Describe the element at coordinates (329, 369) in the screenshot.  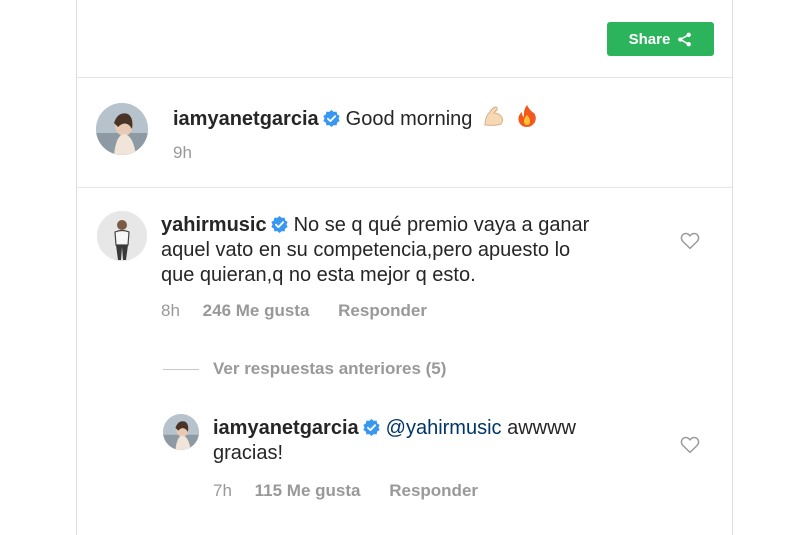
I see `view-replies-link: Ver respuestas anteriores (5)` at that location.